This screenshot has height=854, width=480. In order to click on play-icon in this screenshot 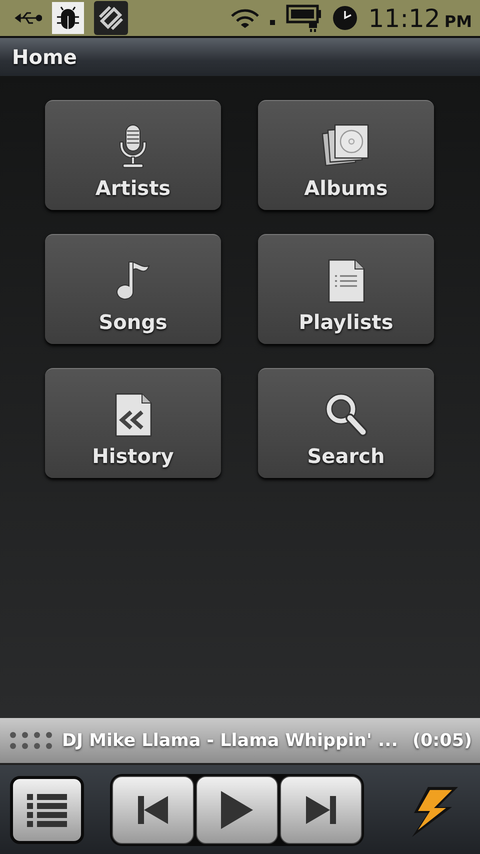, I will do `click(237, 810)`.